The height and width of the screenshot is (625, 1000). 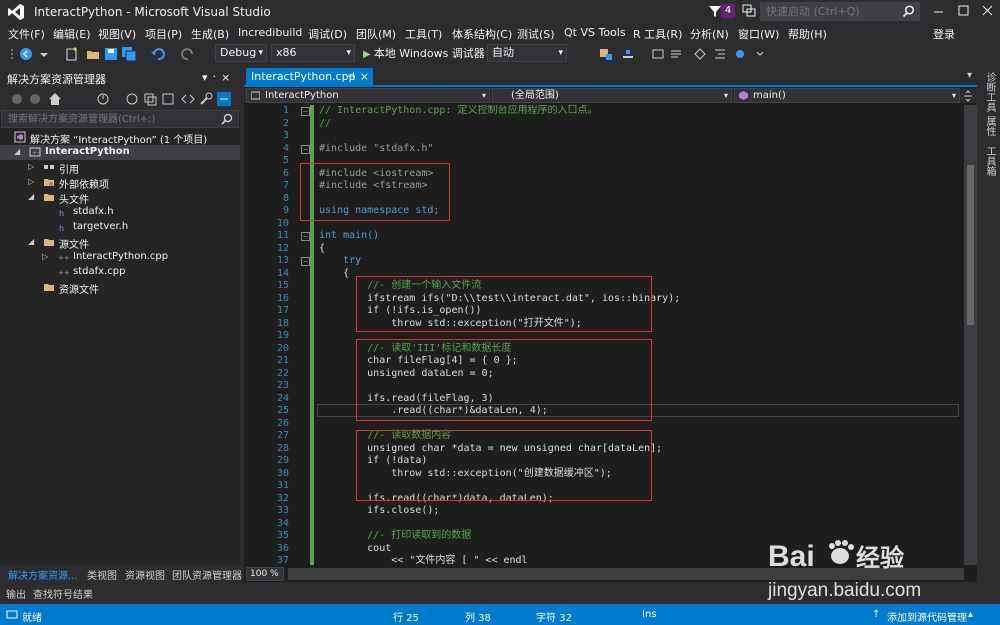 I want to click on notifications-flag-icon, so click(x=715, y=11).